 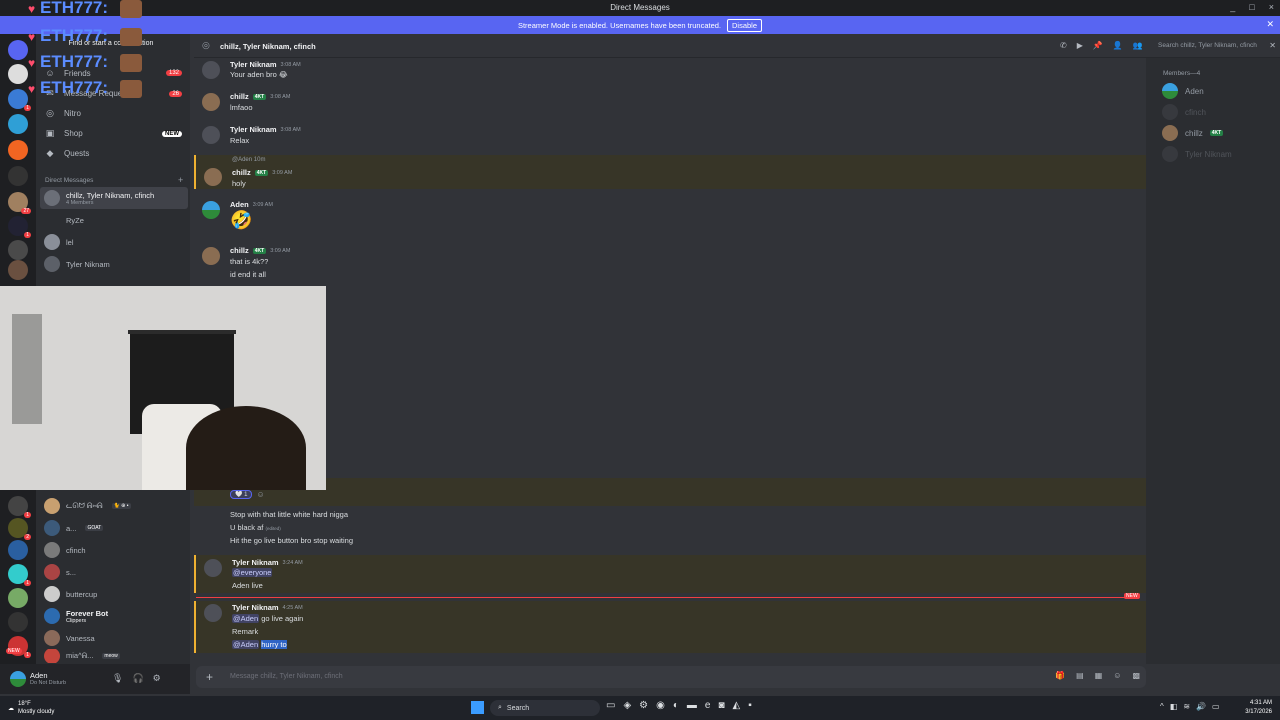 I want to click on edge-icon: ◐, so click(x=676, y=705).